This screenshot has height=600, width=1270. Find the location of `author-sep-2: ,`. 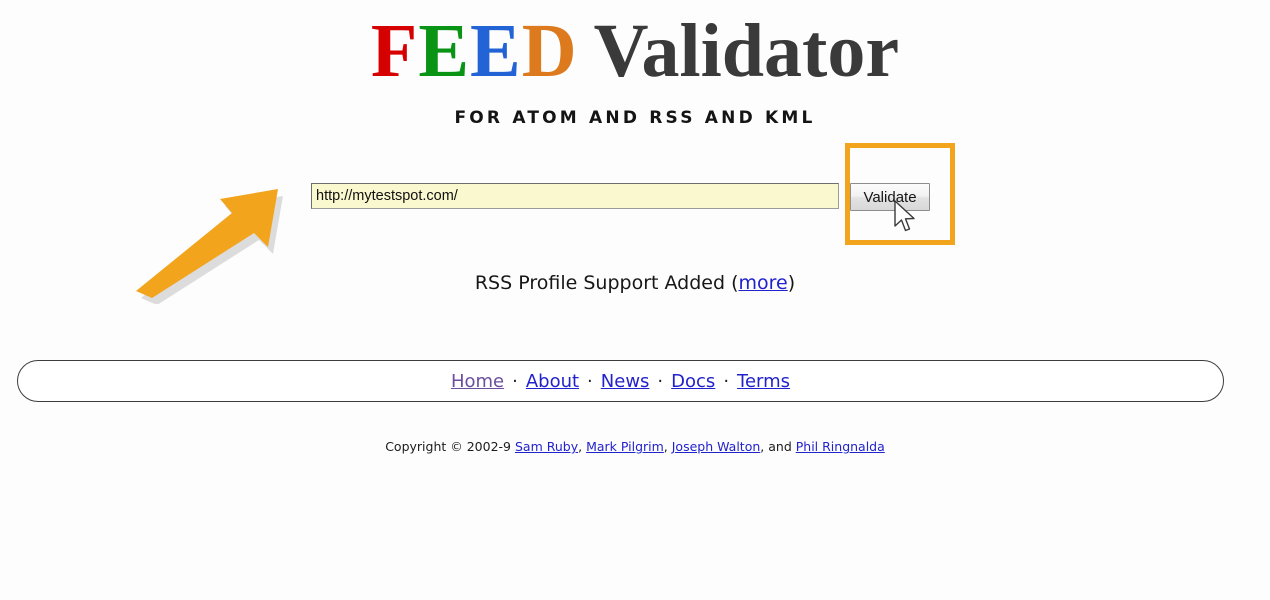

author-sep-2: , is located at coordinates (667, 446).